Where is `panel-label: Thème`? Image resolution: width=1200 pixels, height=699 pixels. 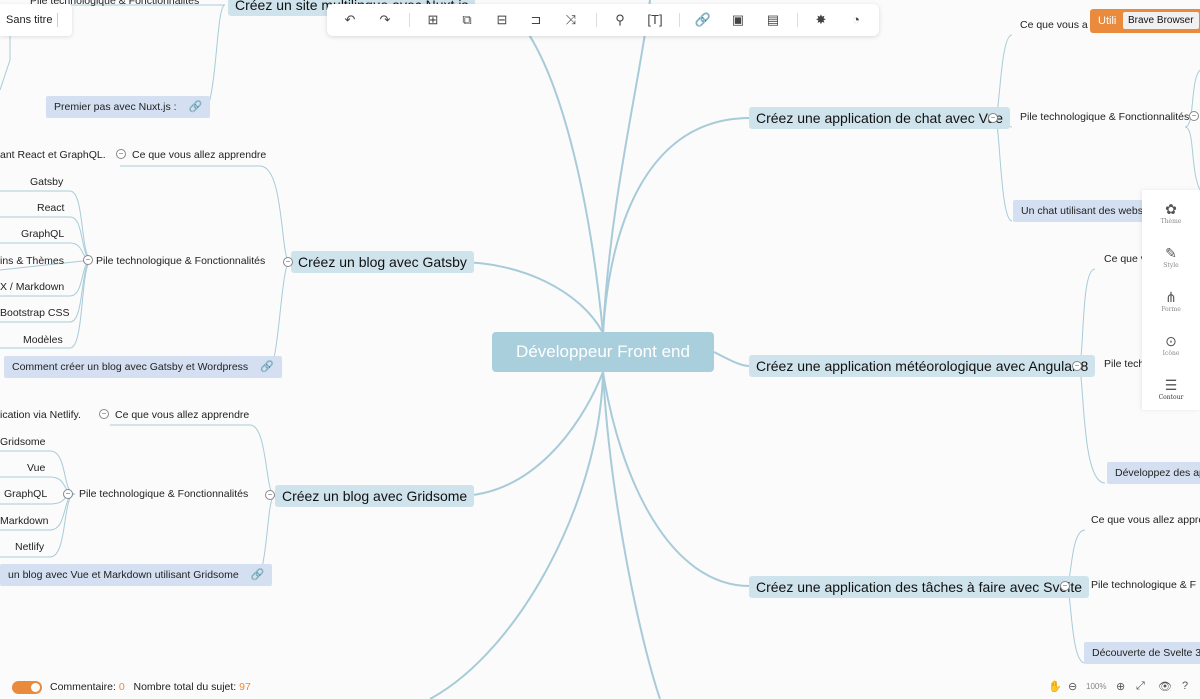 panel-label: Thème is located at coordinates (1171, 221).